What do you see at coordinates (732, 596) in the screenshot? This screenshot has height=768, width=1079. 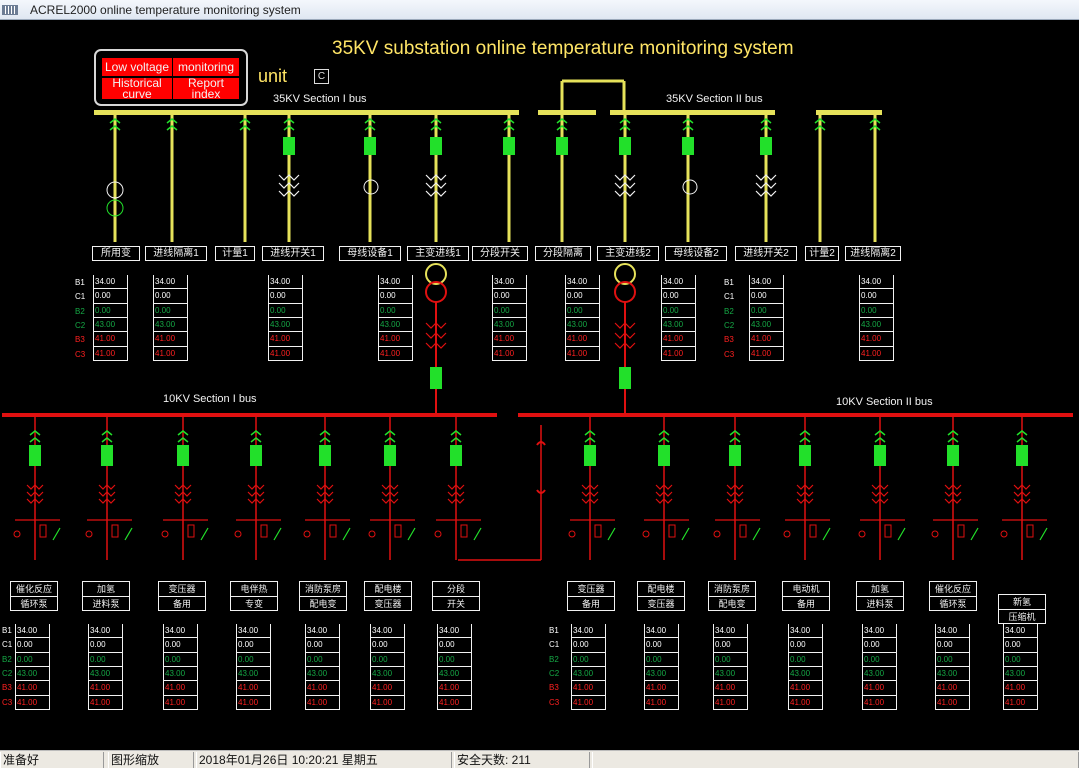 I see `bottom-feeder-label-9: 消防泵房 配电变` at bounding box center [732, 596].